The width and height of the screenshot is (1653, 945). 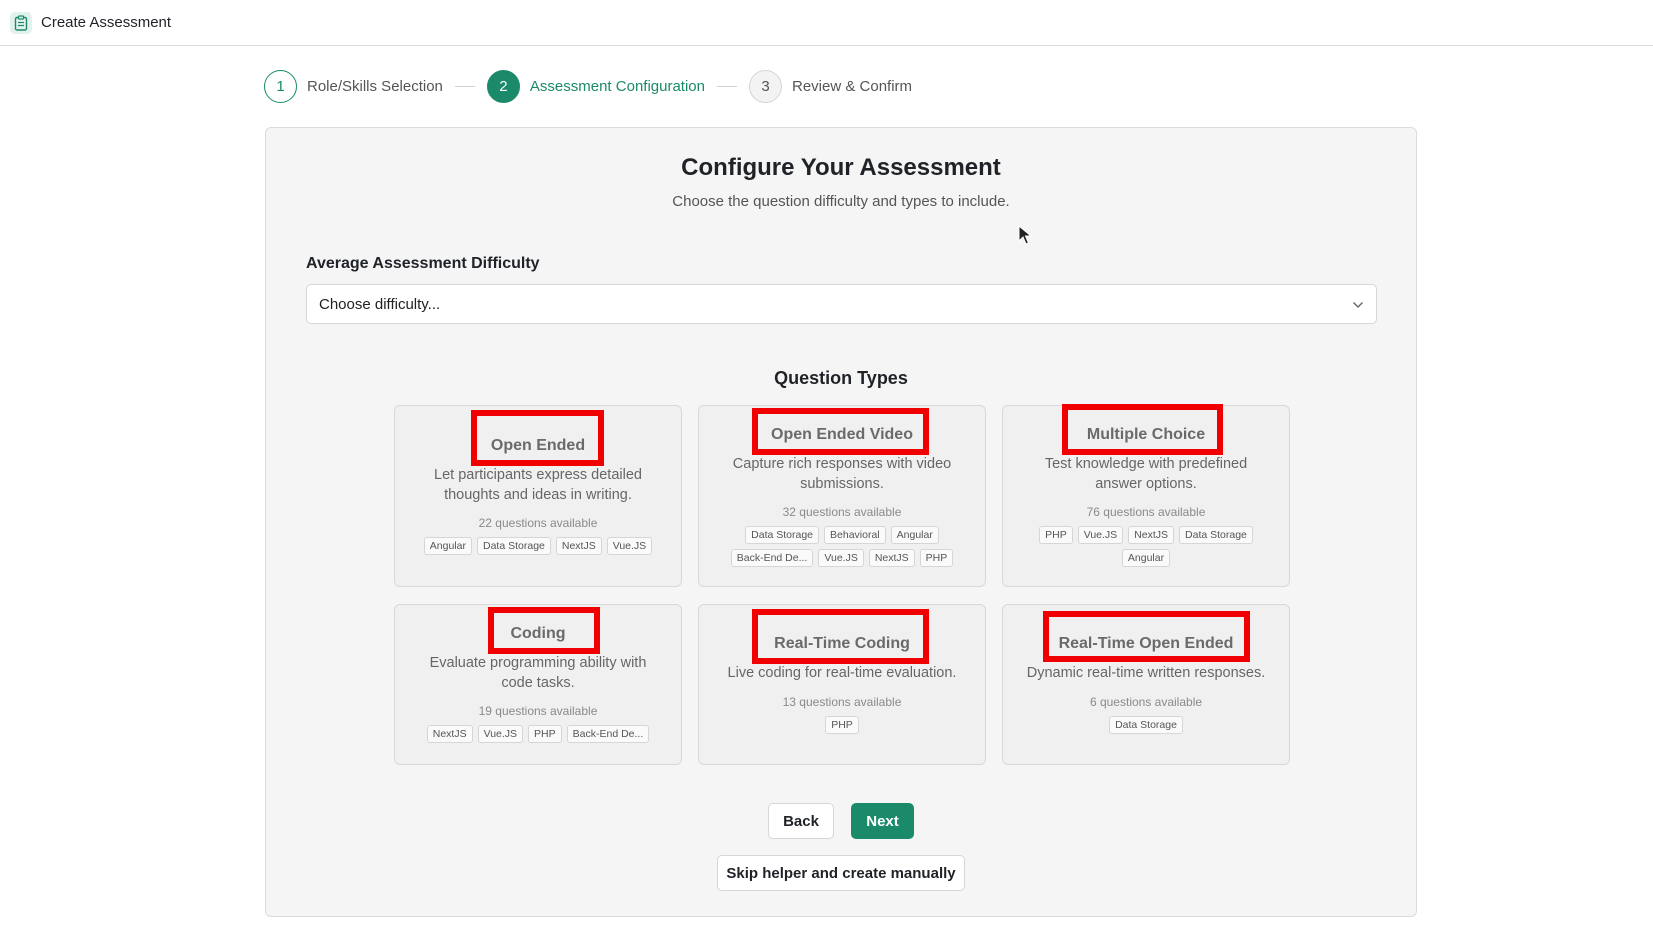 I want to click on question-count: 76 questions available, so click(x=1146, y=512).